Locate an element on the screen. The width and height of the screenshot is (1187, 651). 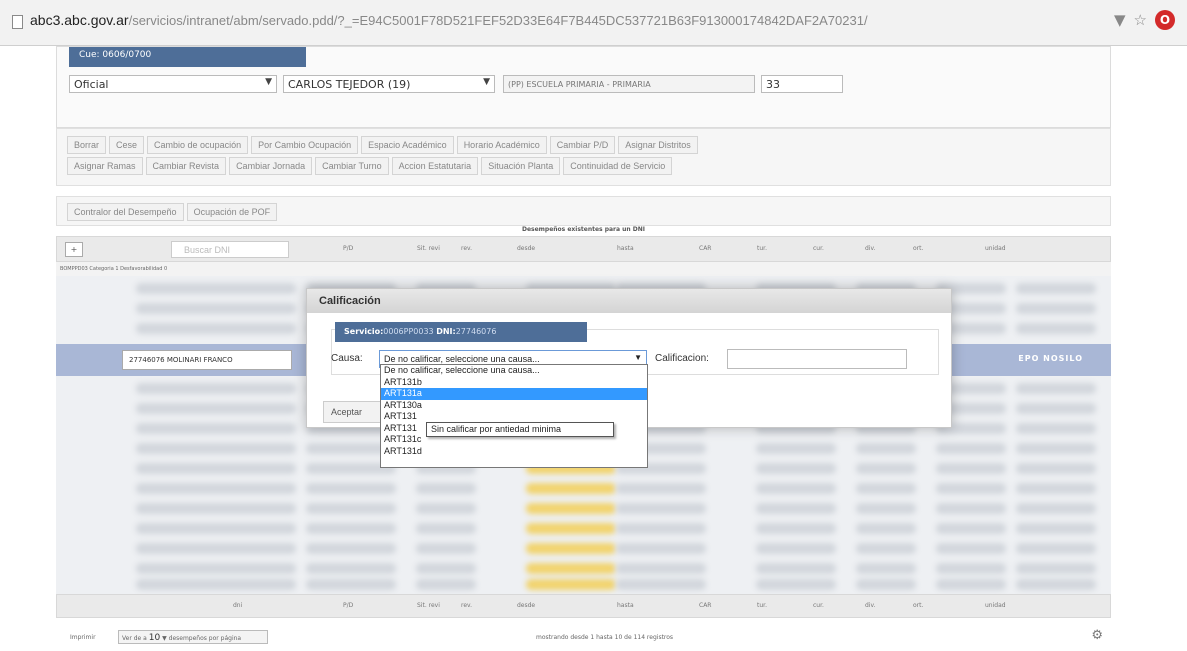
column-header: Sit. revi is located at coordinates (428, 248).